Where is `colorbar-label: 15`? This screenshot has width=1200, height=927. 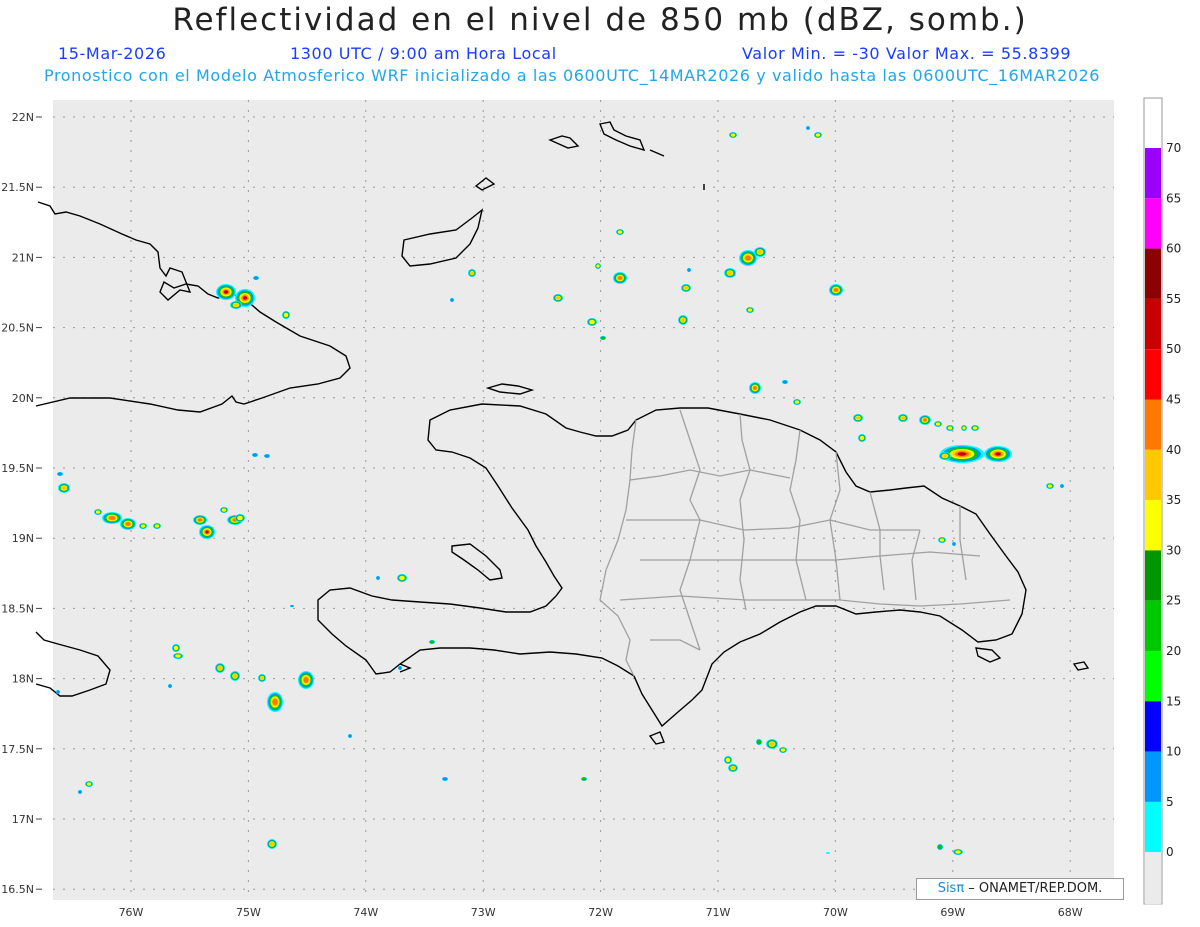
colorbar-label: 15 is located at coordinates (1173, 701).